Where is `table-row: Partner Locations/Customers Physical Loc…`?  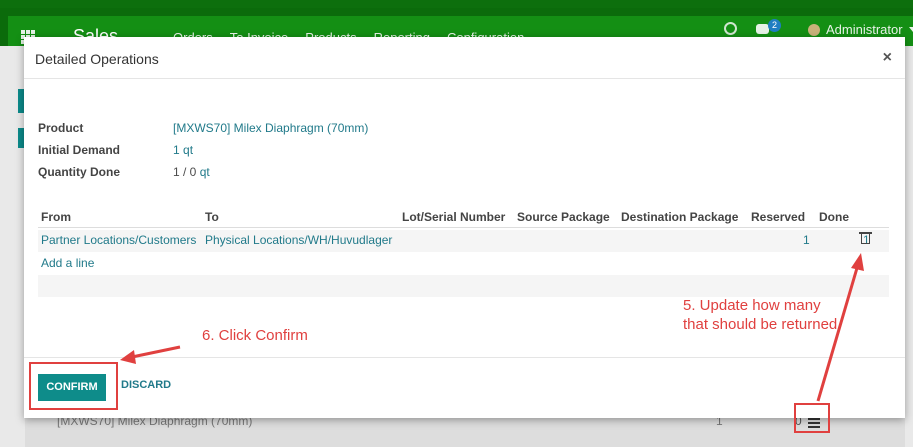 table-row: Partner Locations/Customers Physical Loc… is located at coordinates (463, 241).